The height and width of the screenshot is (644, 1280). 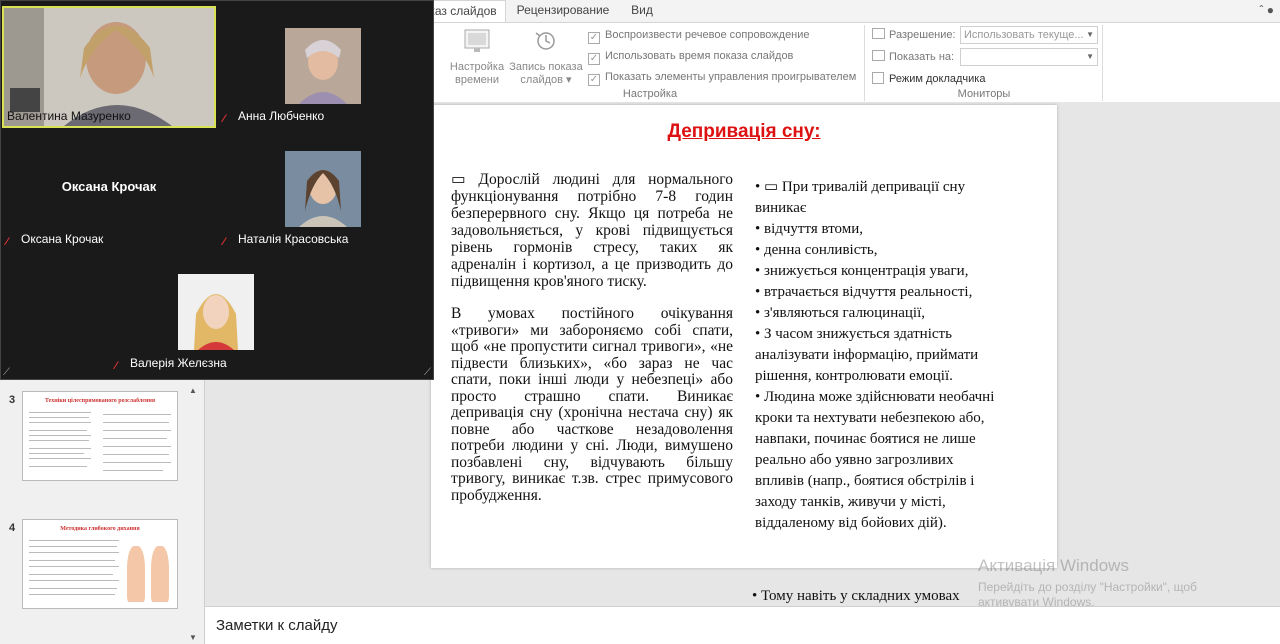 I want to click on thumbnail-scrollbar: ▲ ▼, so click(x=194, y=514).